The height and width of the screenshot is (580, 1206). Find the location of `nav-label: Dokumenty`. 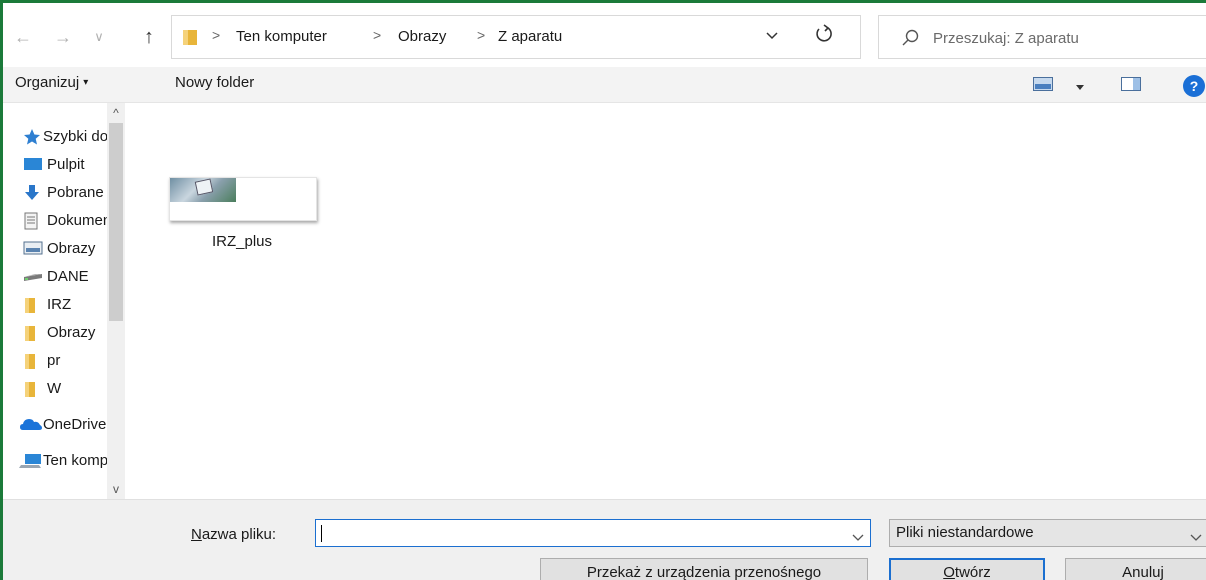

nav-label: Dokumenty is located at coordinates (77, 220).